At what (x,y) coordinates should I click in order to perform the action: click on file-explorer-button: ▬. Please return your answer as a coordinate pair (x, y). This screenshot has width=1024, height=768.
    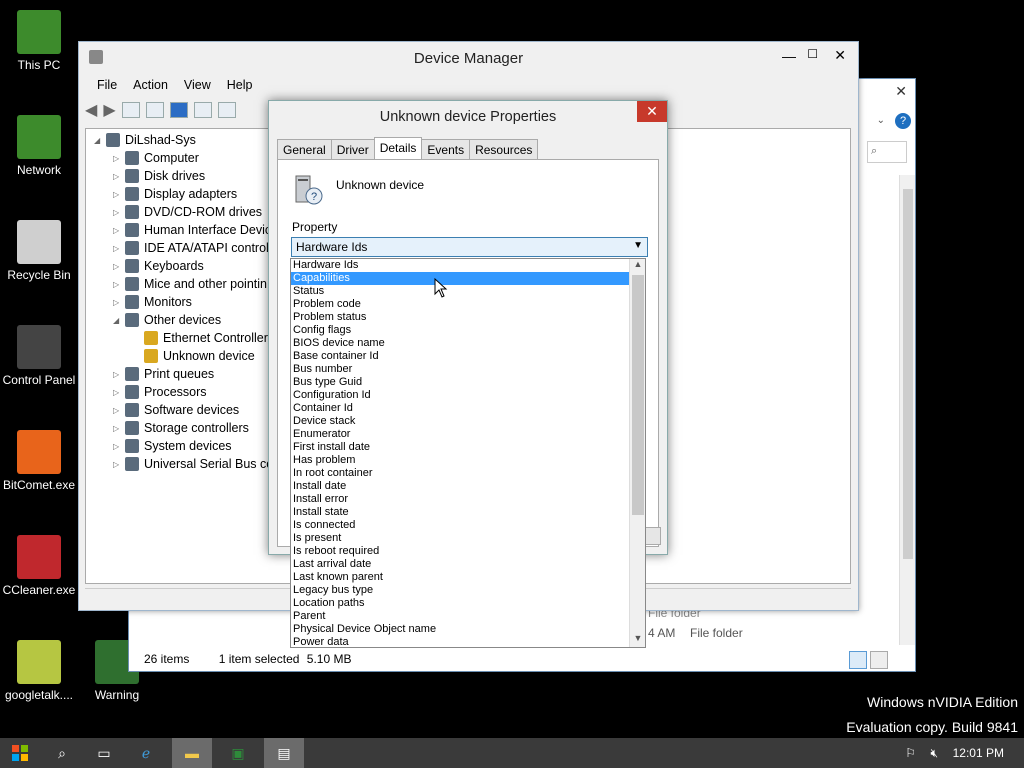
    Looking at the image, I should click on (192, 753).